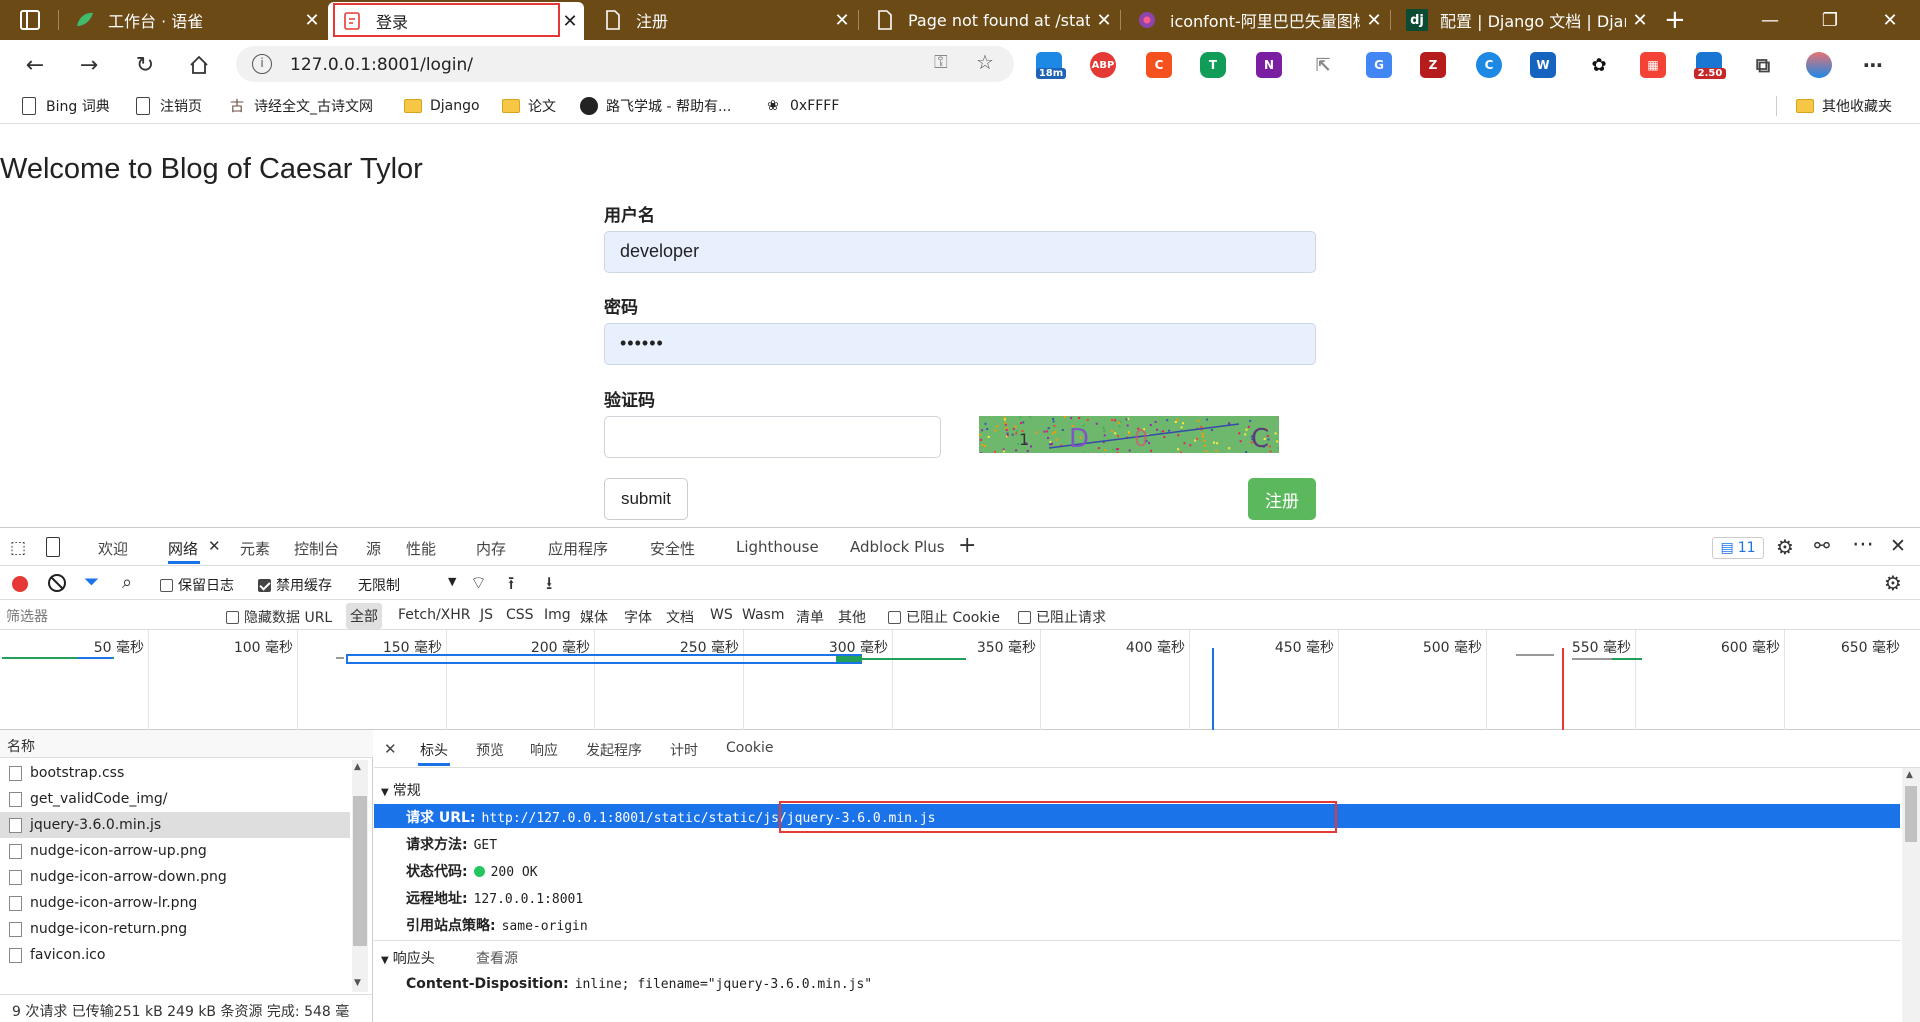 This screenshot has height=1022, width=1920. I want to click on request-row-selected: jquery-3.6.0.min.js, so click(175, 825).